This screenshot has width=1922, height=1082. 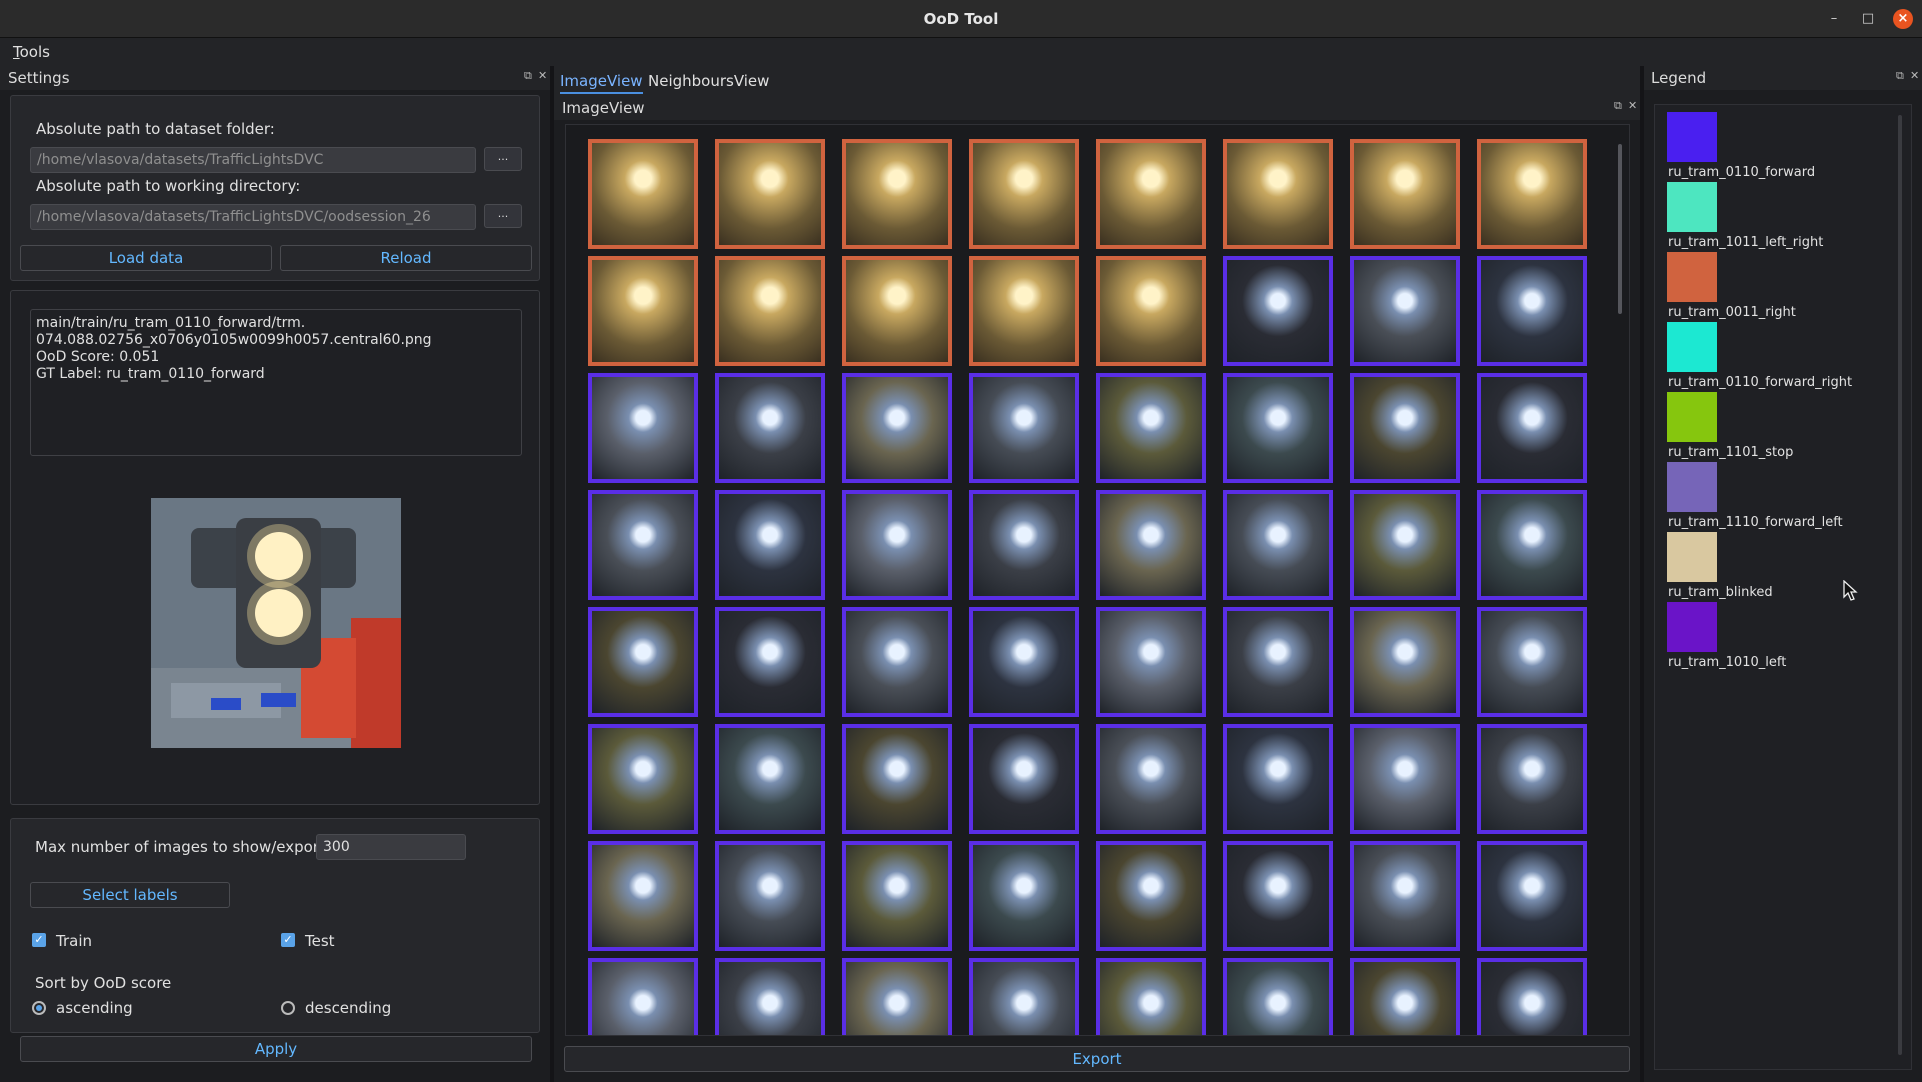 I want to click on legend-swatch, so click(x=1692, y=137).